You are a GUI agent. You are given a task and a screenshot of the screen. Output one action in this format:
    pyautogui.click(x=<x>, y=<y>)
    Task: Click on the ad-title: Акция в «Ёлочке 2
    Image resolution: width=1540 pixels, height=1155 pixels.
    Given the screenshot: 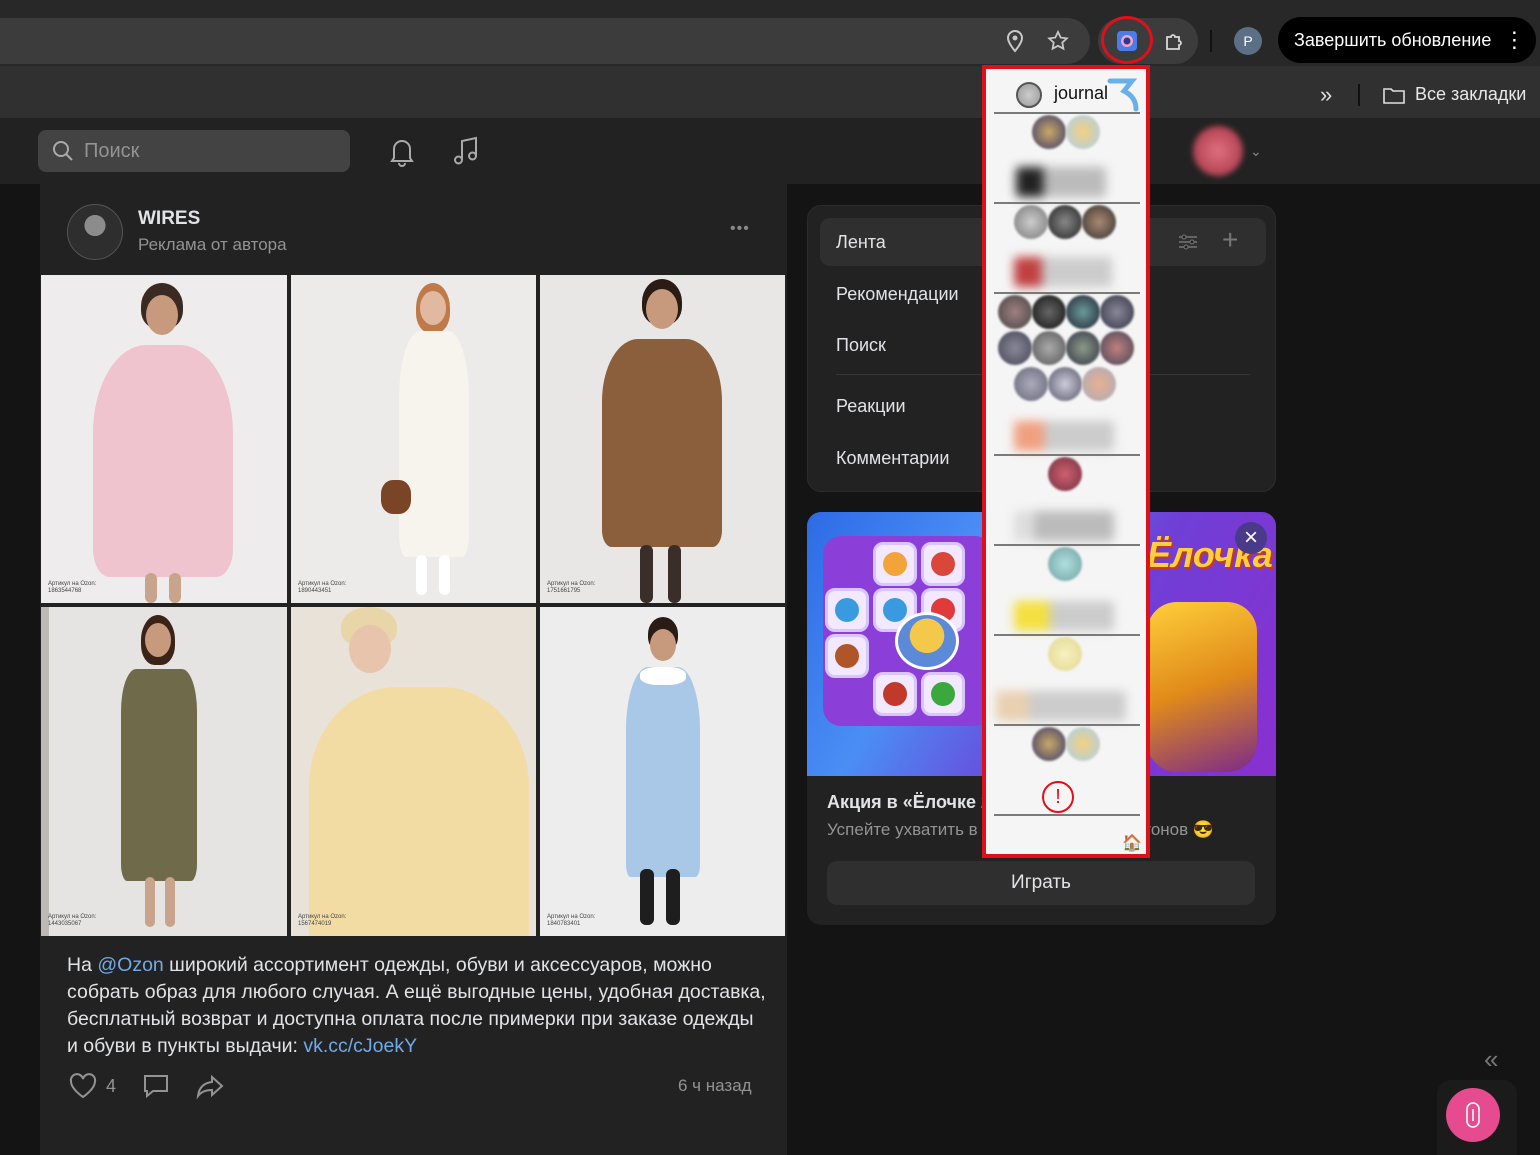 What is the action you would take?
    pyautogui.click(x=909, y=802)
    